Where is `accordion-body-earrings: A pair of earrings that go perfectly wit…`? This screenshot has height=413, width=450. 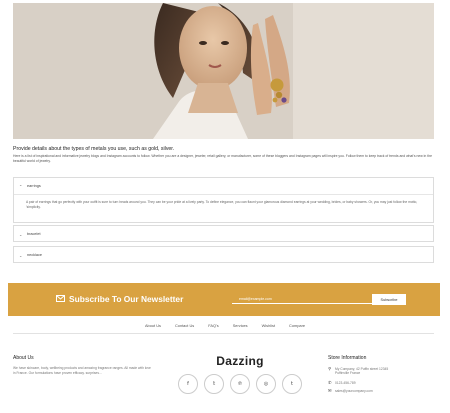 accordion-body-earrings: A pair of earrings that go perfectly wit… is located at coordinates (222, 205).